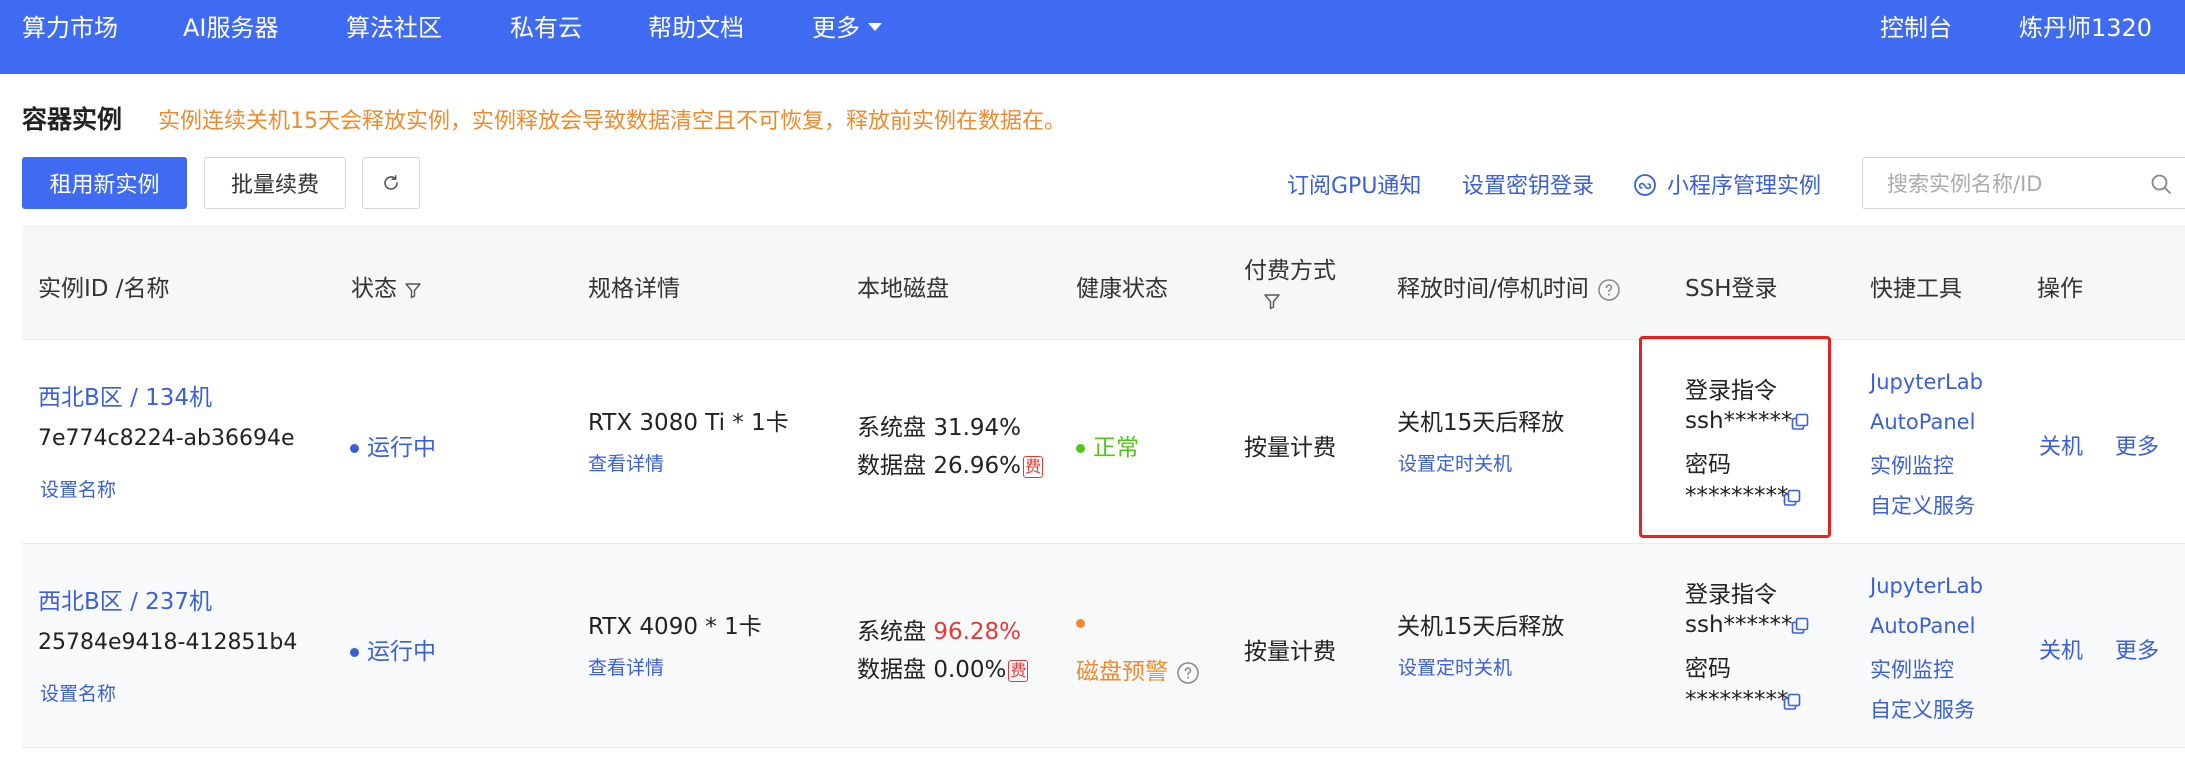  I want to click on user-menu: 炼丹师1320, so click(2085, 28).